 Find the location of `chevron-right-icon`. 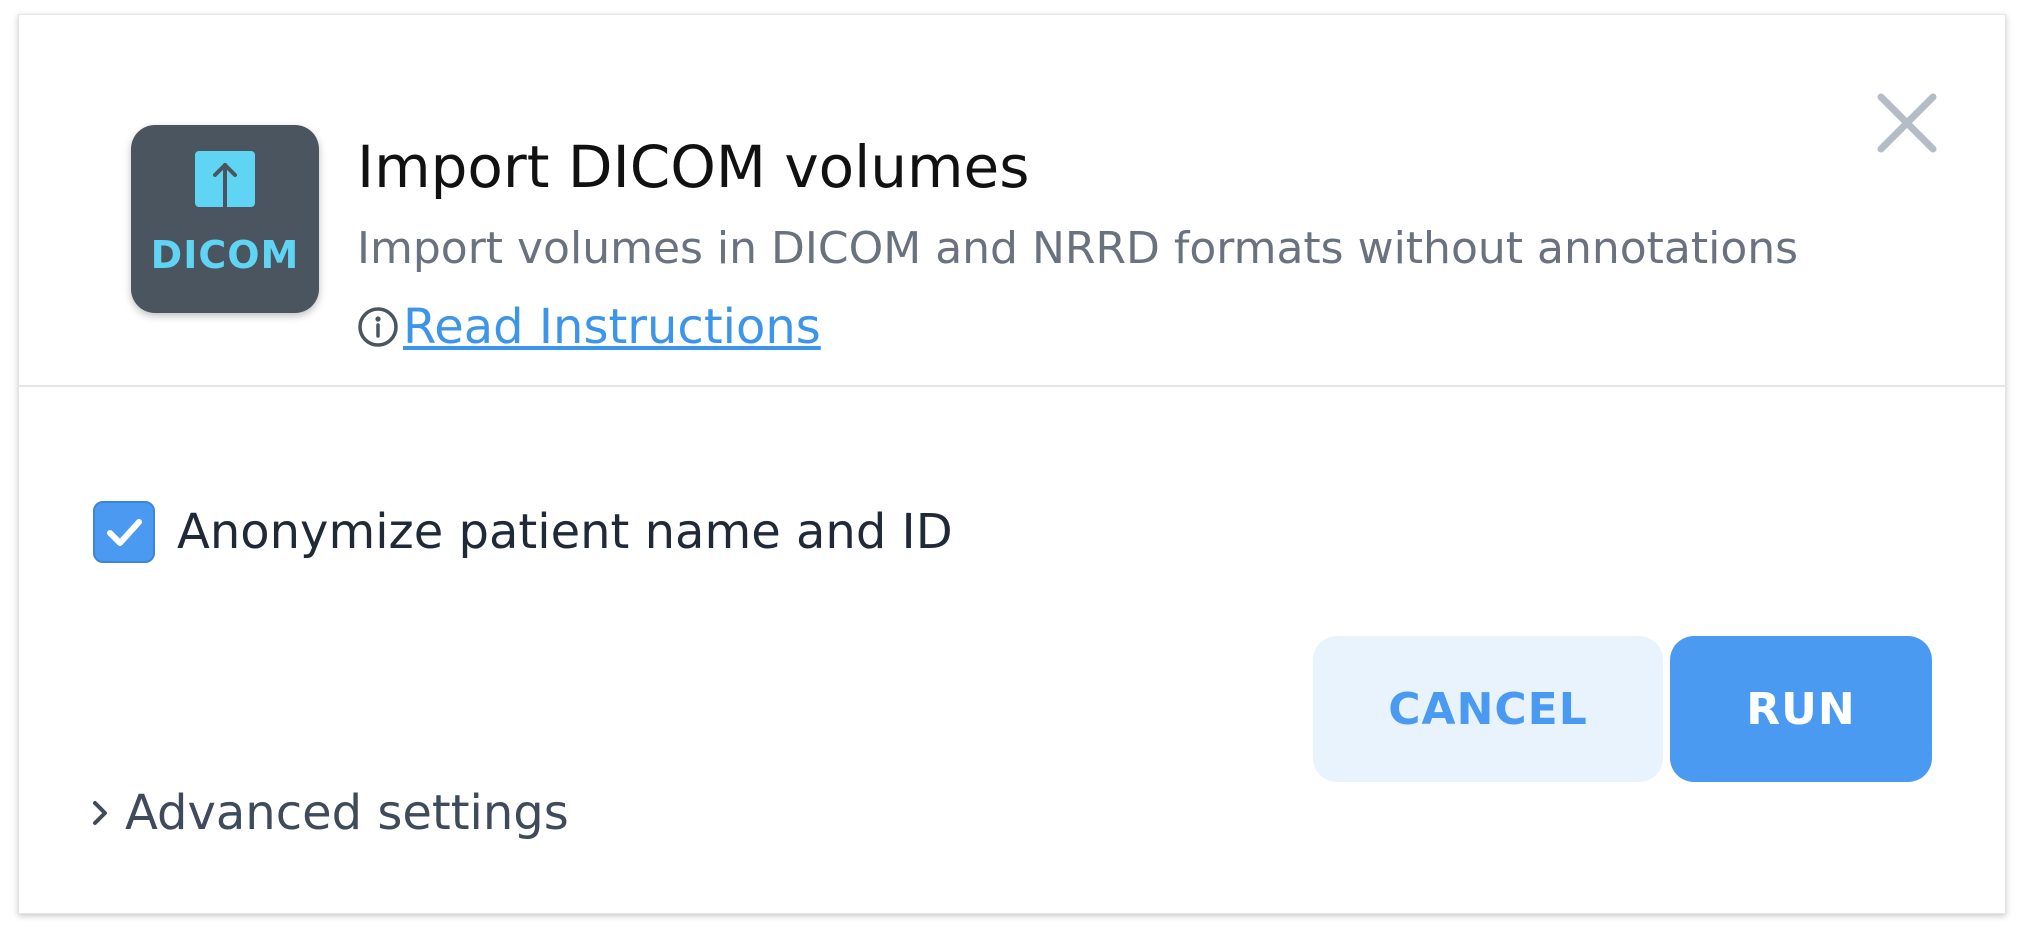

chevron-right-icon is located at coordinates (100, 813).